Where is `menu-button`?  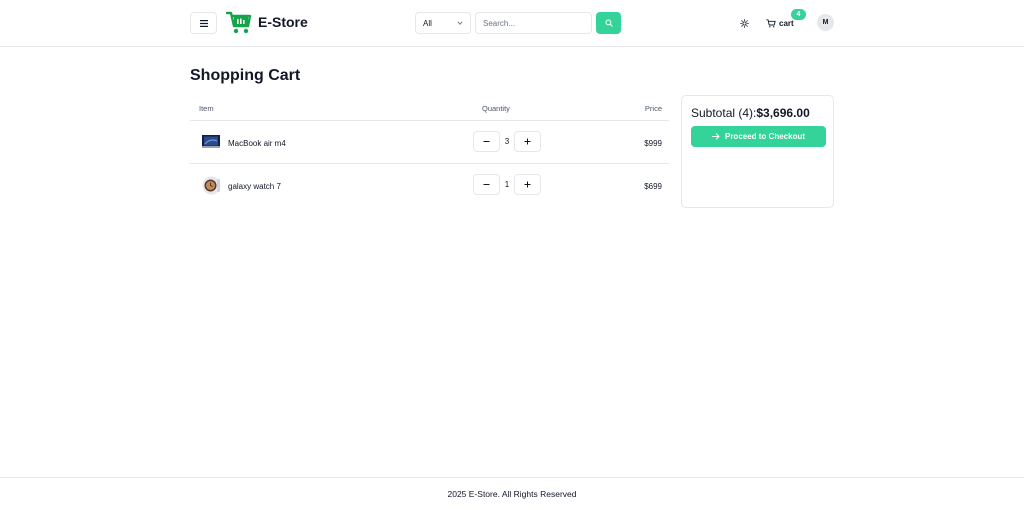 menu-button is located at coordinates (203, 23).